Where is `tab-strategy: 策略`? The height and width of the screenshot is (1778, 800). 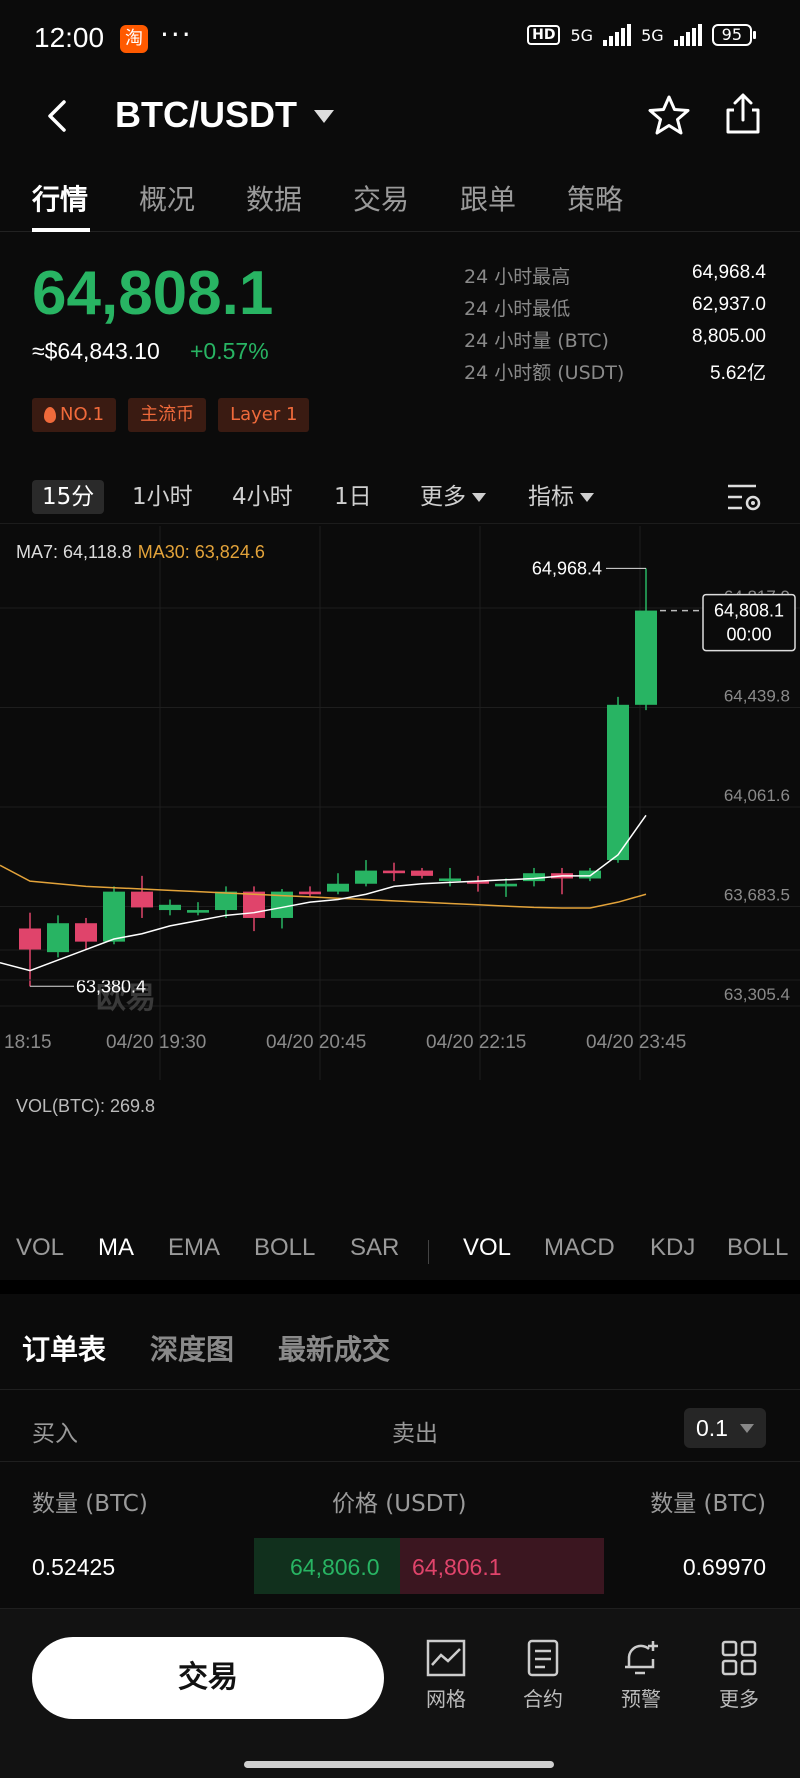
tab-strategy: 策略 is located at coordinates (595, 198).